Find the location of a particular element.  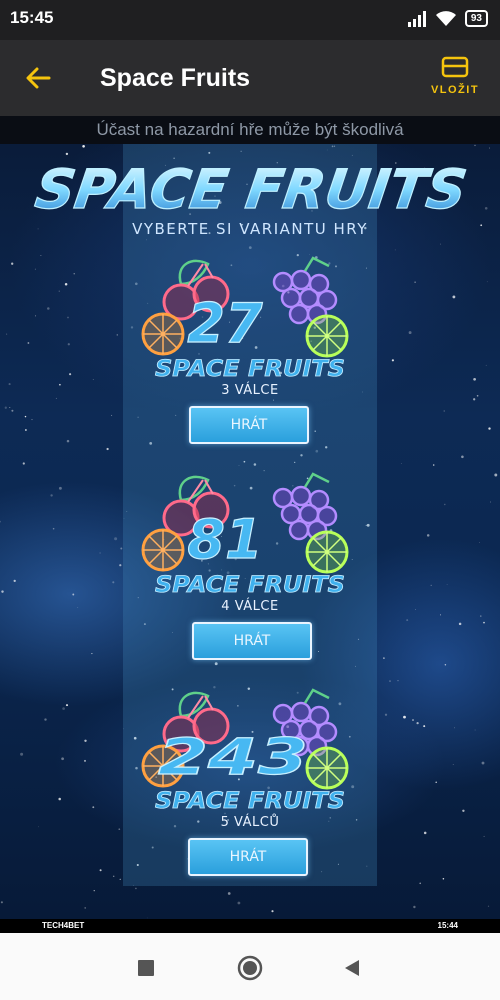

wallet-icon is located at coordinates (455, 67).